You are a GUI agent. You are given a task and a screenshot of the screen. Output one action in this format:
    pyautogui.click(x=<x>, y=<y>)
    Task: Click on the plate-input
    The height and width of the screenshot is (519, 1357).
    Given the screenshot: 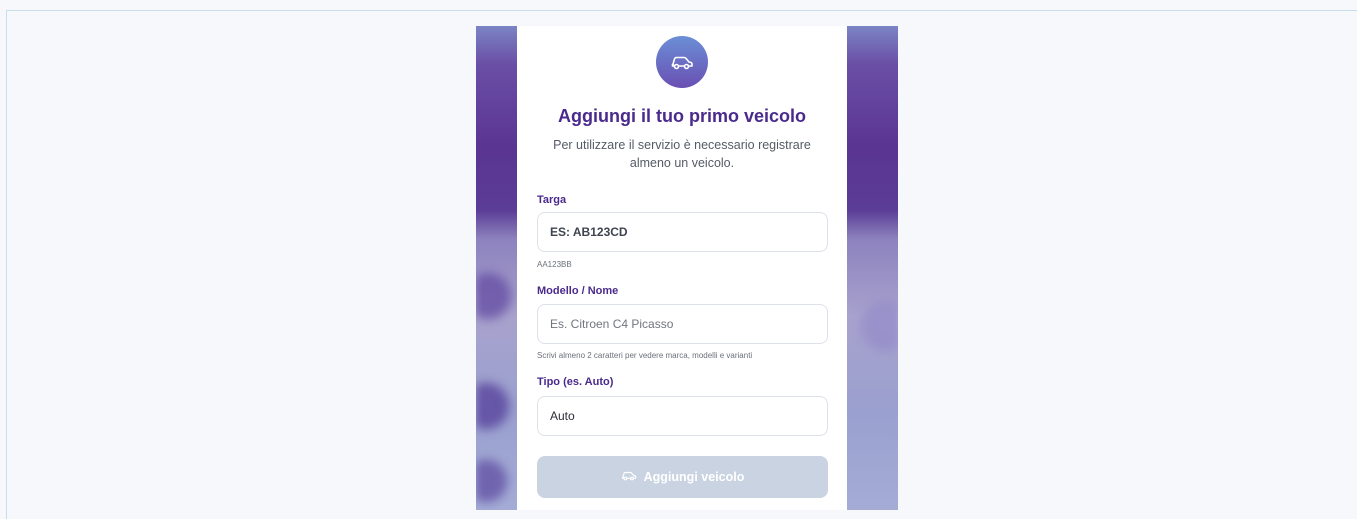 What is the action you would take?
    pyautogui.click(x=682, y=232)
    